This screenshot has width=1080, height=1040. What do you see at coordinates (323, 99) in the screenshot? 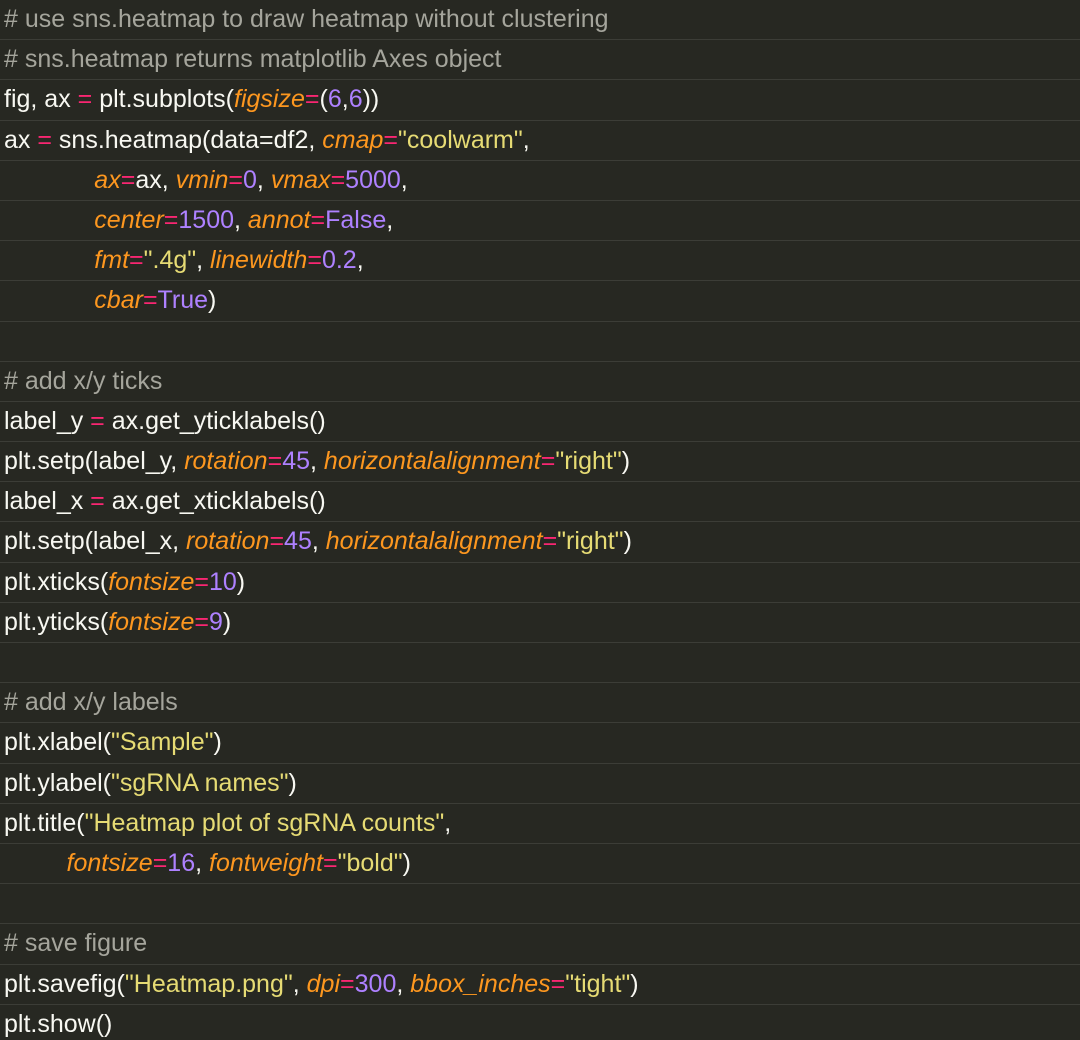
I see `code-text: (` at bounding box center [323, 99].